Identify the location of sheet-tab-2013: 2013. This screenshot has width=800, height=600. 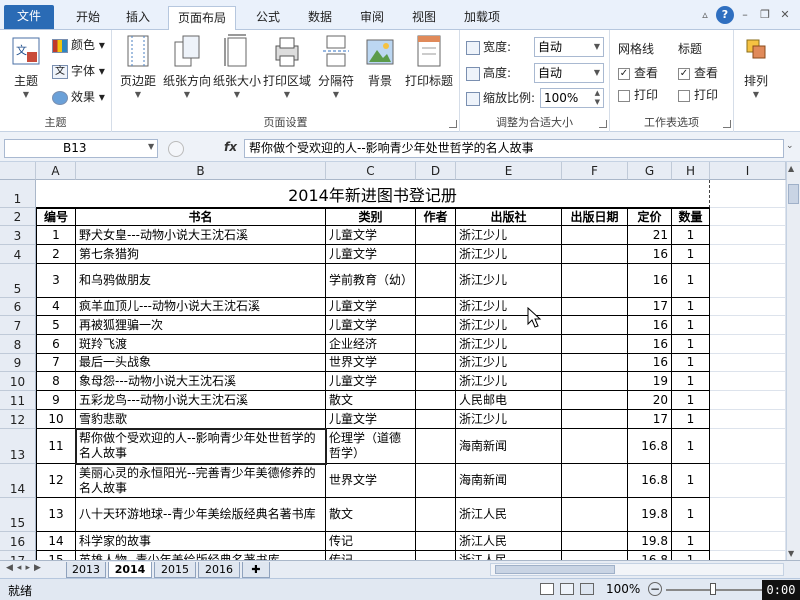
(86, 570).